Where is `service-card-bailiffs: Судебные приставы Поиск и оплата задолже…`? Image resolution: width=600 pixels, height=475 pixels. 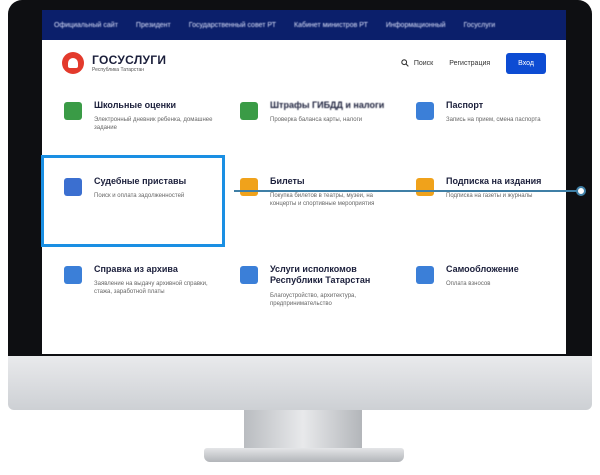 service-card-bailiffs: Судебные приставы Поиск и оплата задолже… is located at coordinates (144, 188).